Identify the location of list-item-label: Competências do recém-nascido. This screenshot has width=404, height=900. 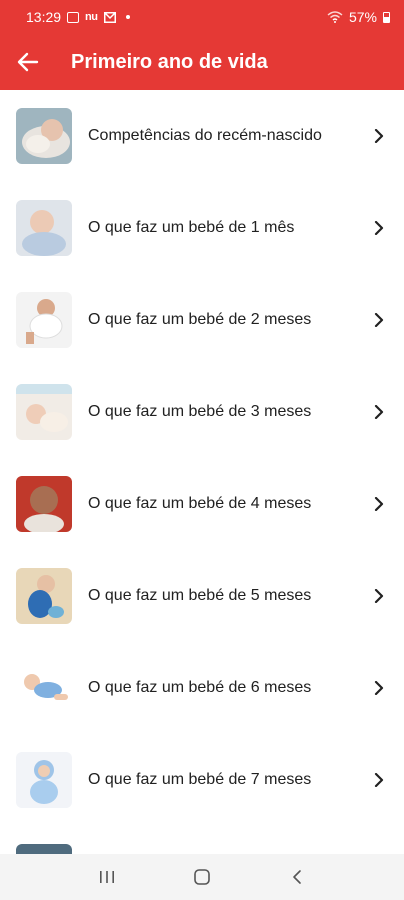
(205, 135).